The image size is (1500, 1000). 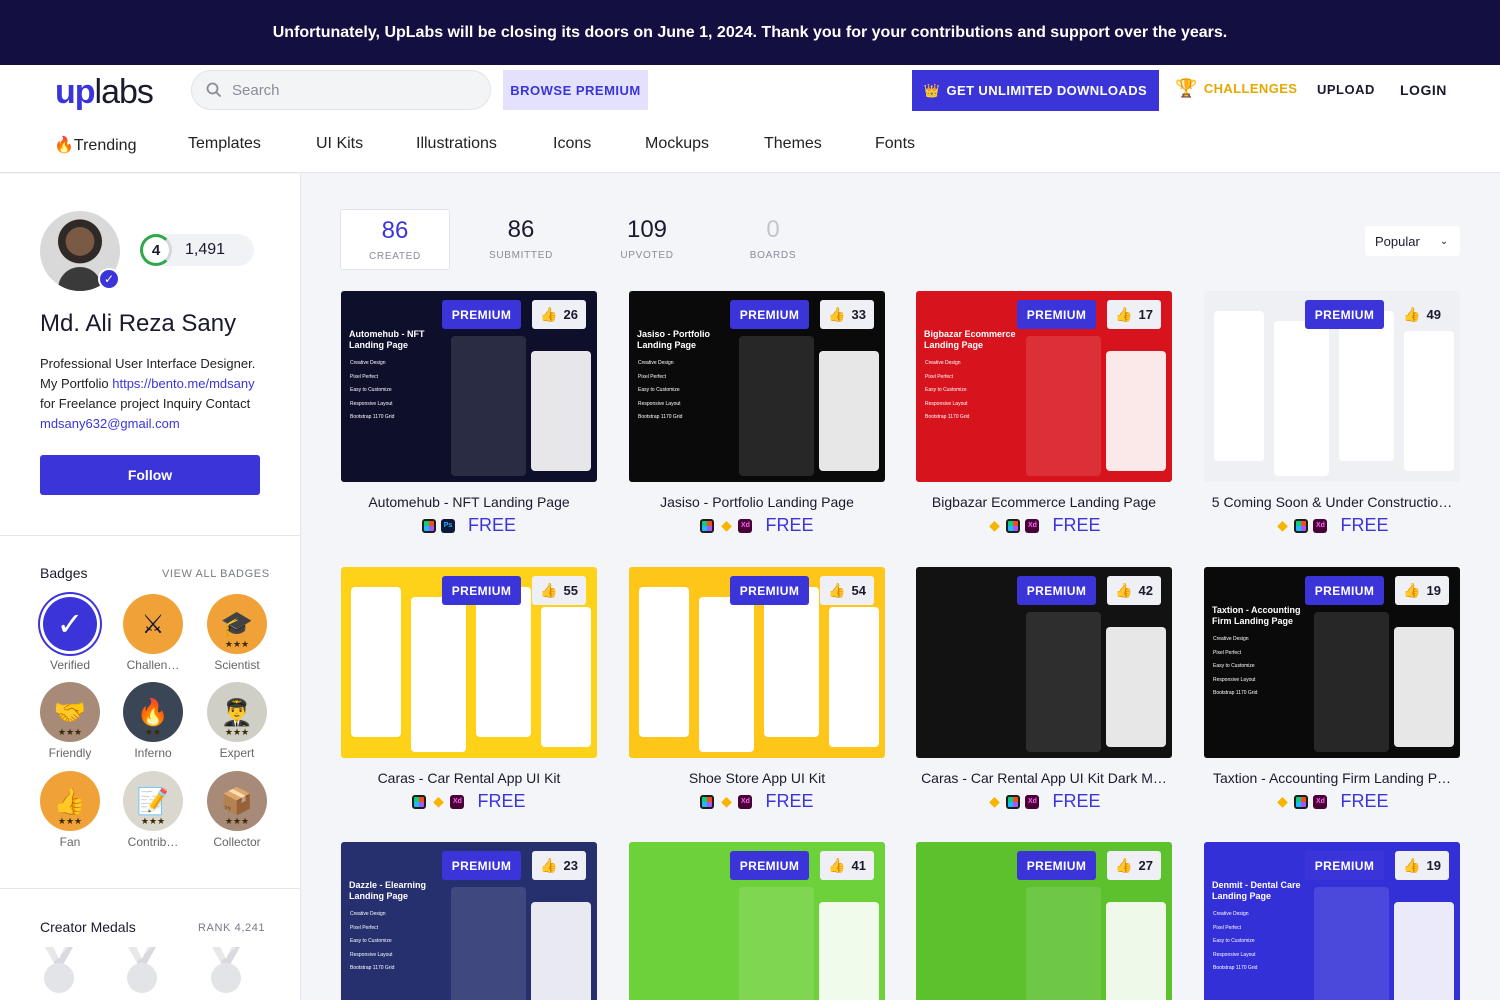 I want to click on nav-item-ui-kits: UI Kits, so click(x=339, y=144).